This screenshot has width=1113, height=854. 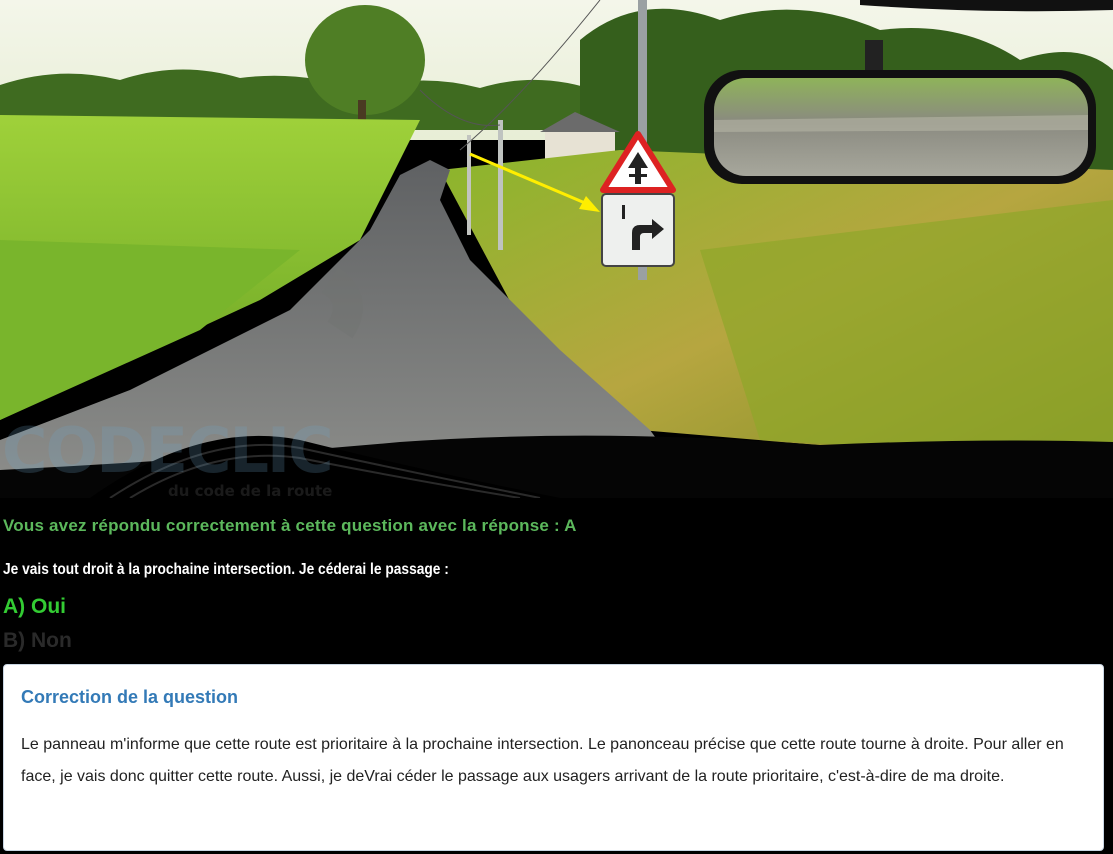 I want to click on answer-option-a: A) Oui, so click(x=34, y=607).